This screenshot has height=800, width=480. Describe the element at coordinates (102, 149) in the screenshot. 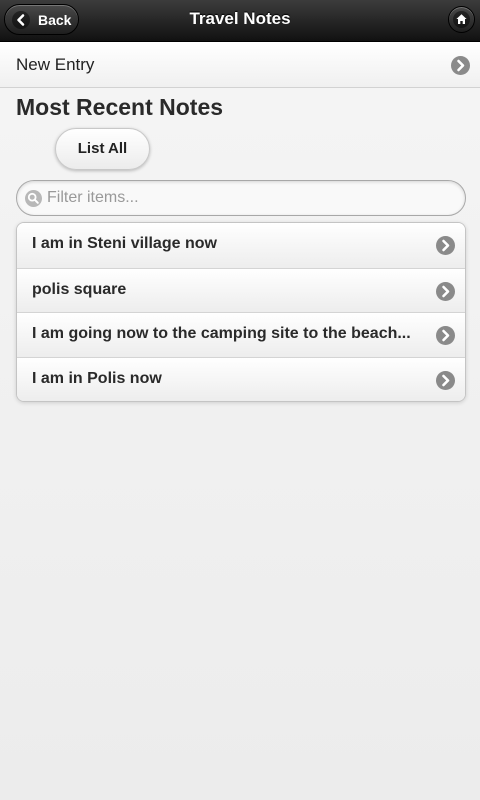

I see `list-all-button: List All` at that location.